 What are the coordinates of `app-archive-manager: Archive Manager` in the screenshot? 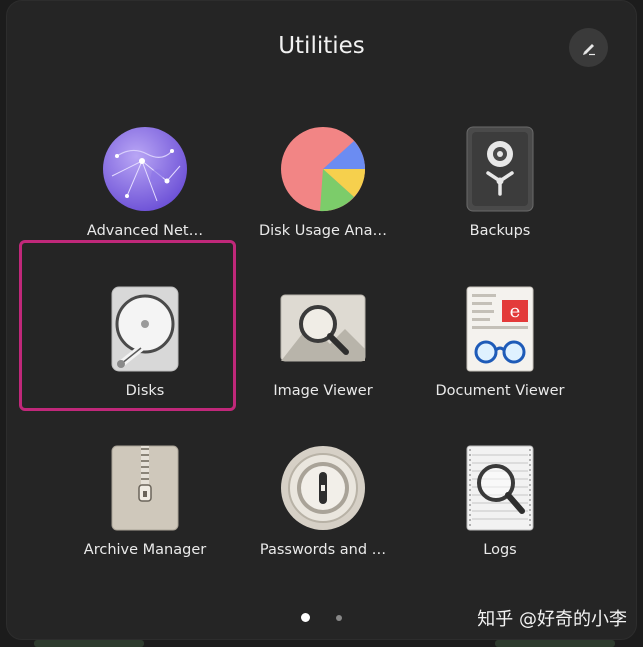 It's located at (145, 519).